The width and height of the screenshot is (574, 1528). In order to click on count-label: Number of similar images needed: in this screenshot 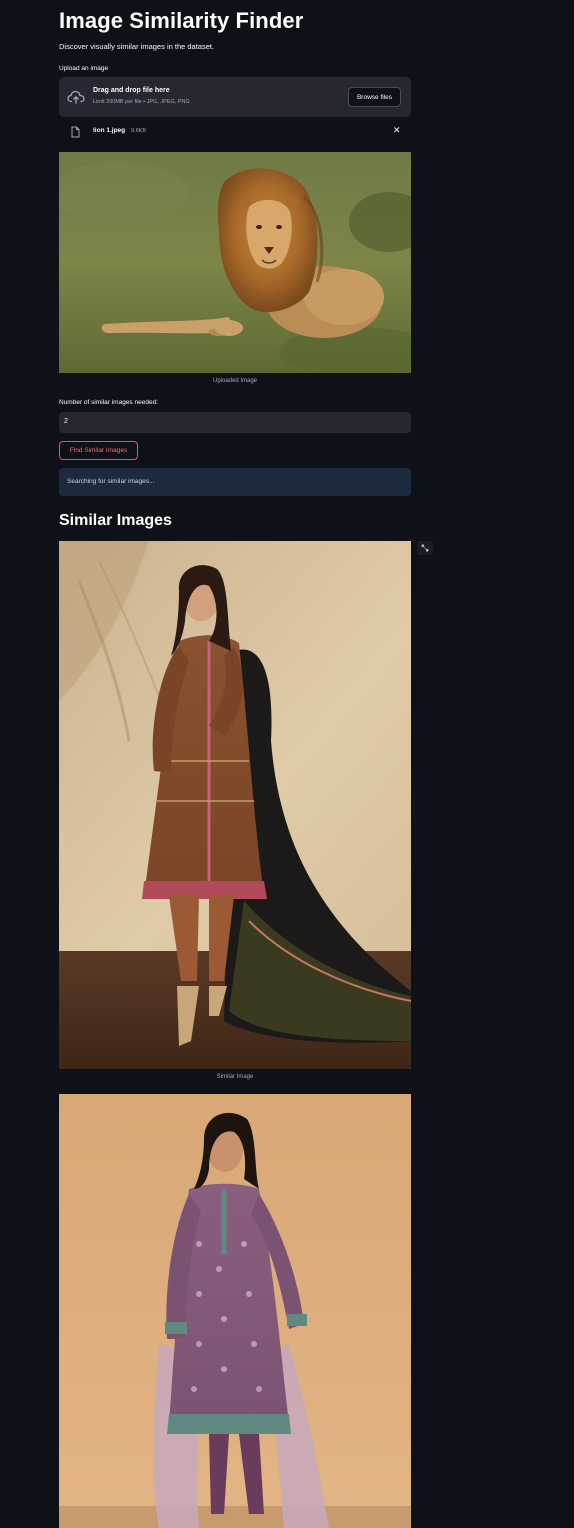, I will do `click(108, 402)`.